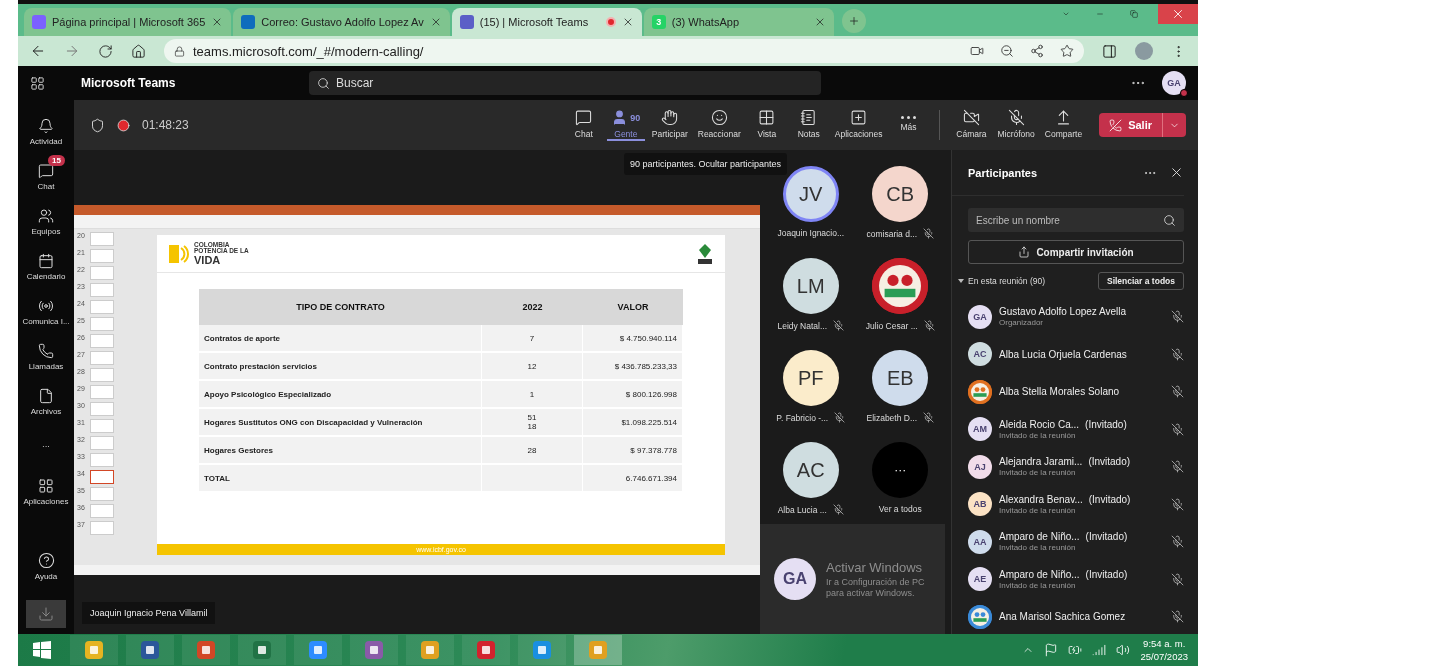 The image size is (1430, 666). I want to click on table-header: TIPO DE CONTRATO, so click(340, 307).